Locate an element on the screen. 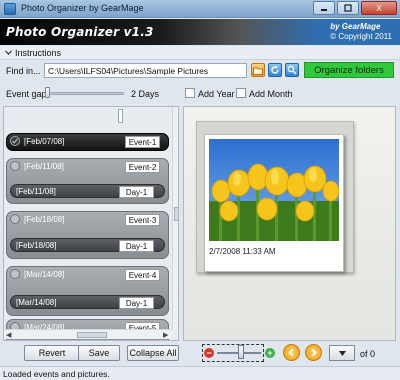 The height and width of the screenshot is (380, 400). search-button is located at coordinates (292, 70).